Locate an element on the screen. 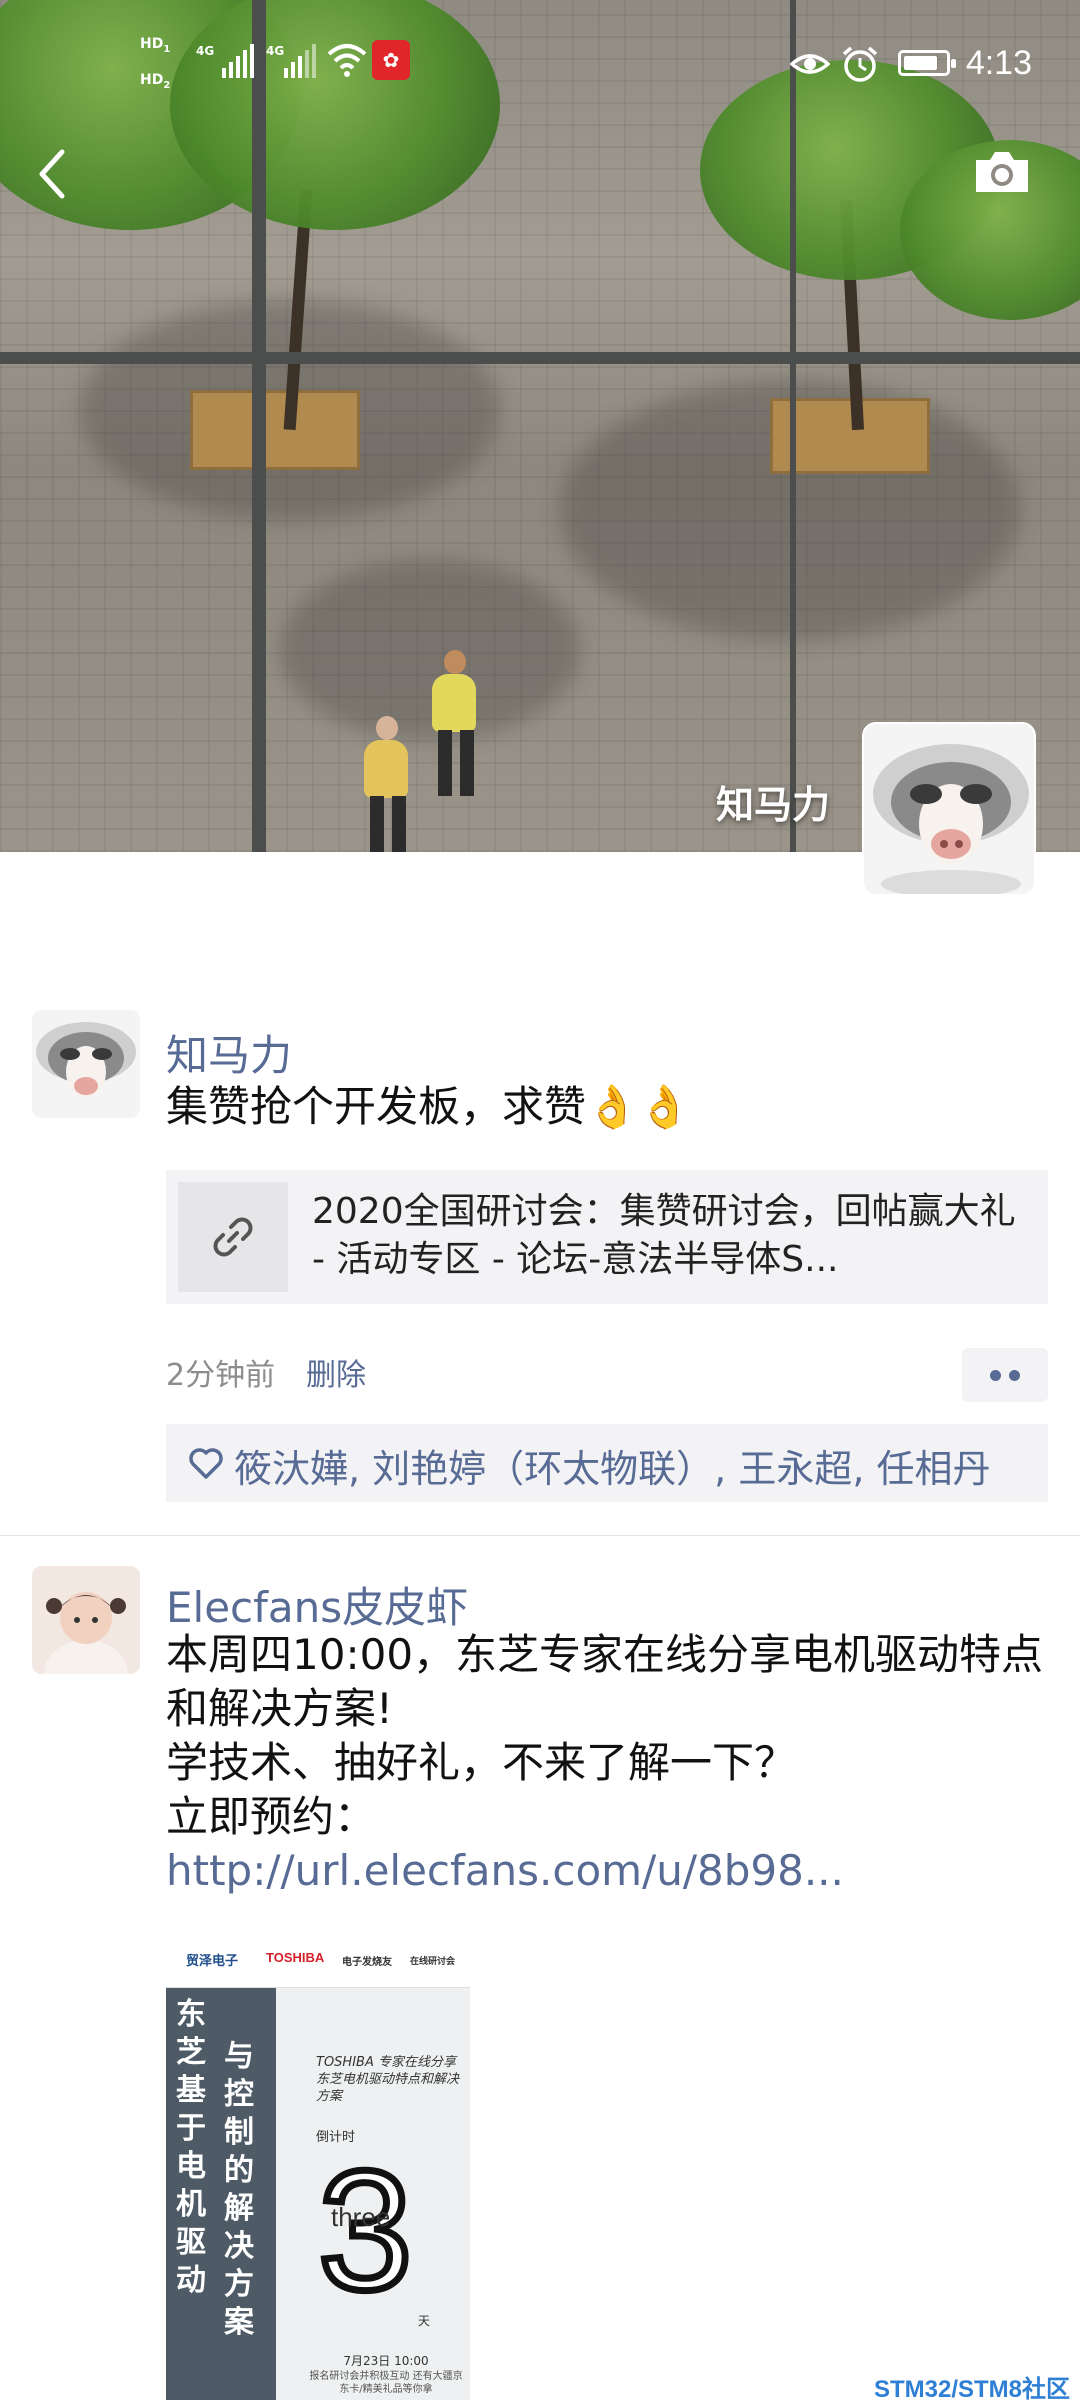 The height and width of the screenshot is (2400, 1080). alarm-icon is located at coordinates (860, 64).